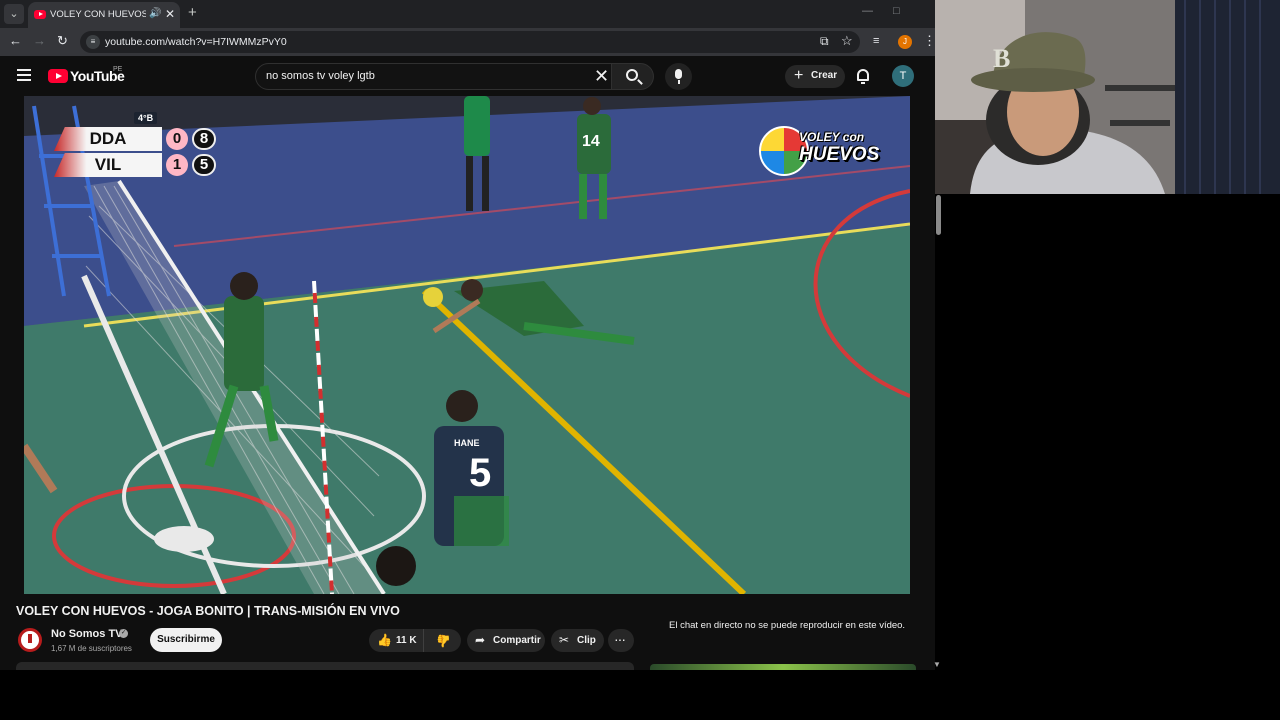 Image resolution: width=1280 pixels, height=720 pixels. Describe the element at coordinates (15, 40) in the screenshot. I see `back-icon: ←` at that location.